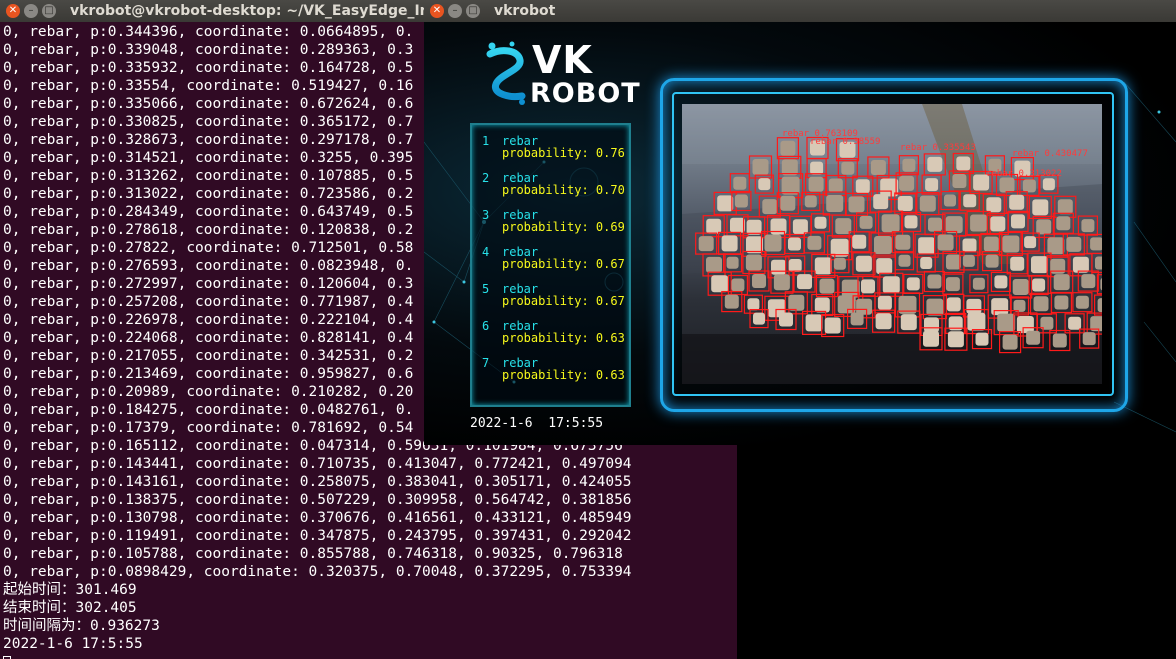 The height and width of the screenshot is (659, 1176). I want to click on list-item: 1 rebar probability: 0.76, so click(553, 149).